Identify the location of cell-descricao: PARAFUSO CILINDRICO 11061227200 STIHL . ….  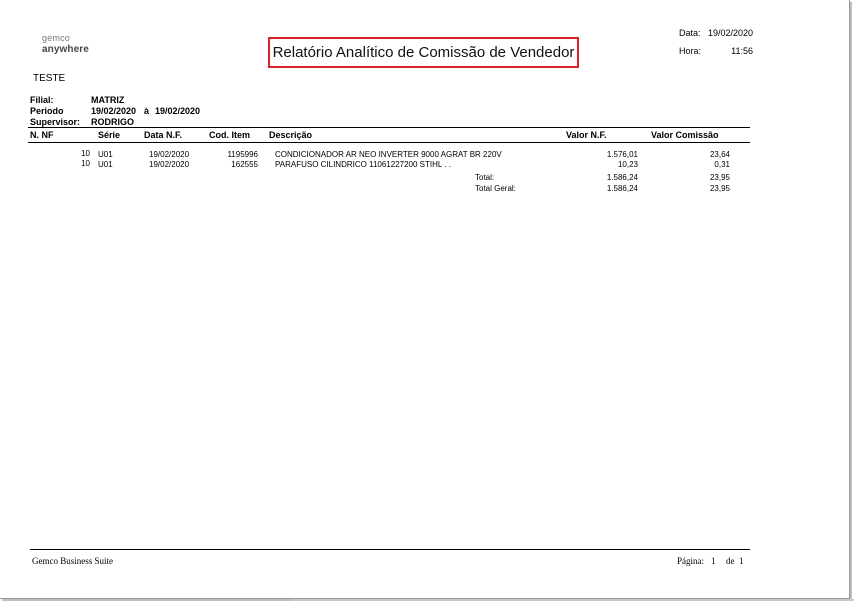
(363, 164).